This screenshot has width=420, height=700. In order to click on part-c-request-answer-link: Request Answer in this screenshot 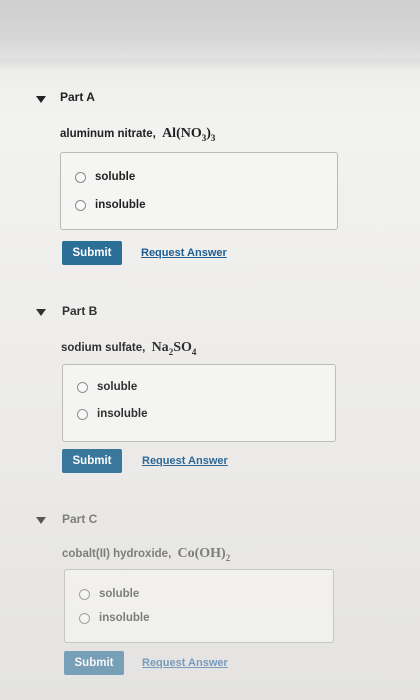, I will do `click(185, 663)`.